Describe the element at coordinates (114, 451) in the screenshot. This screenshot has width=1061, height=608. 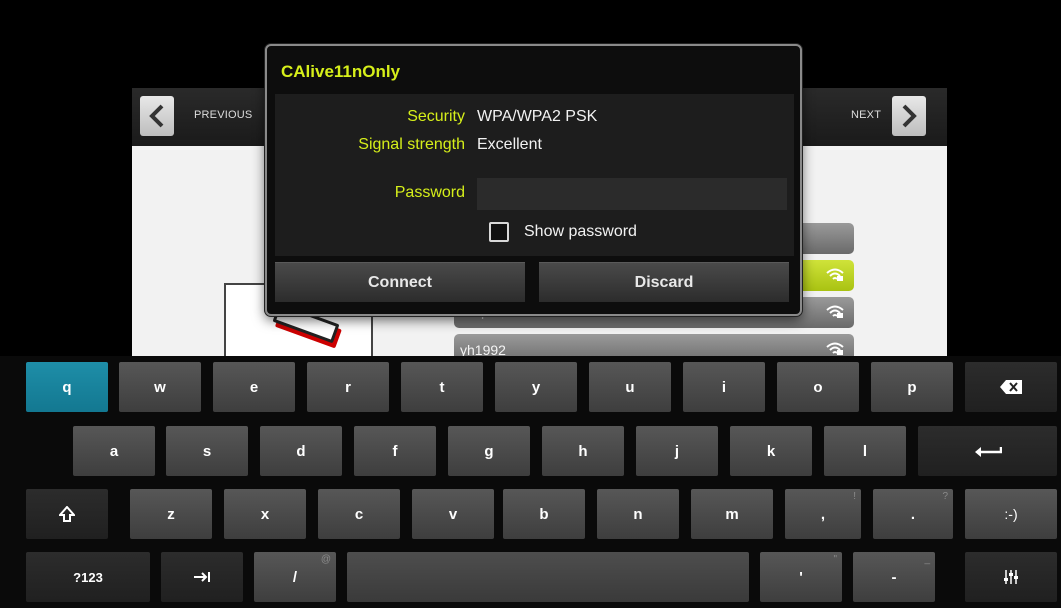
I see `key-a: a` at that location.